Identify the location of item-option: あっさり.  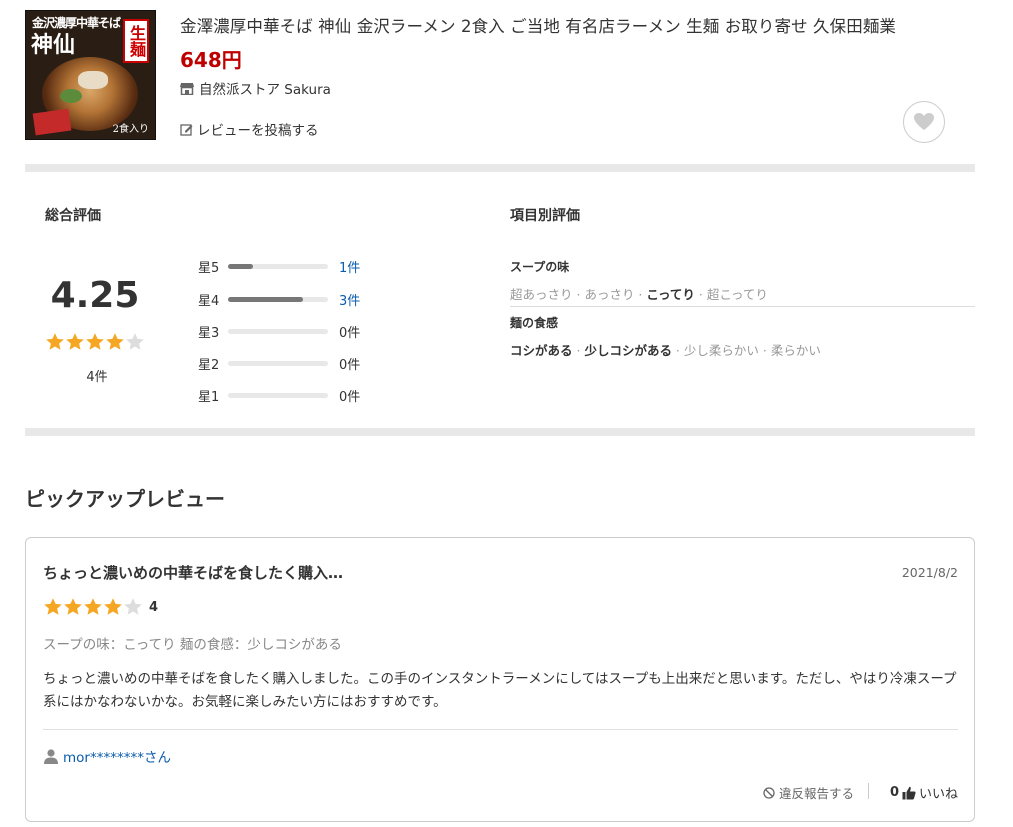
(609, 294).